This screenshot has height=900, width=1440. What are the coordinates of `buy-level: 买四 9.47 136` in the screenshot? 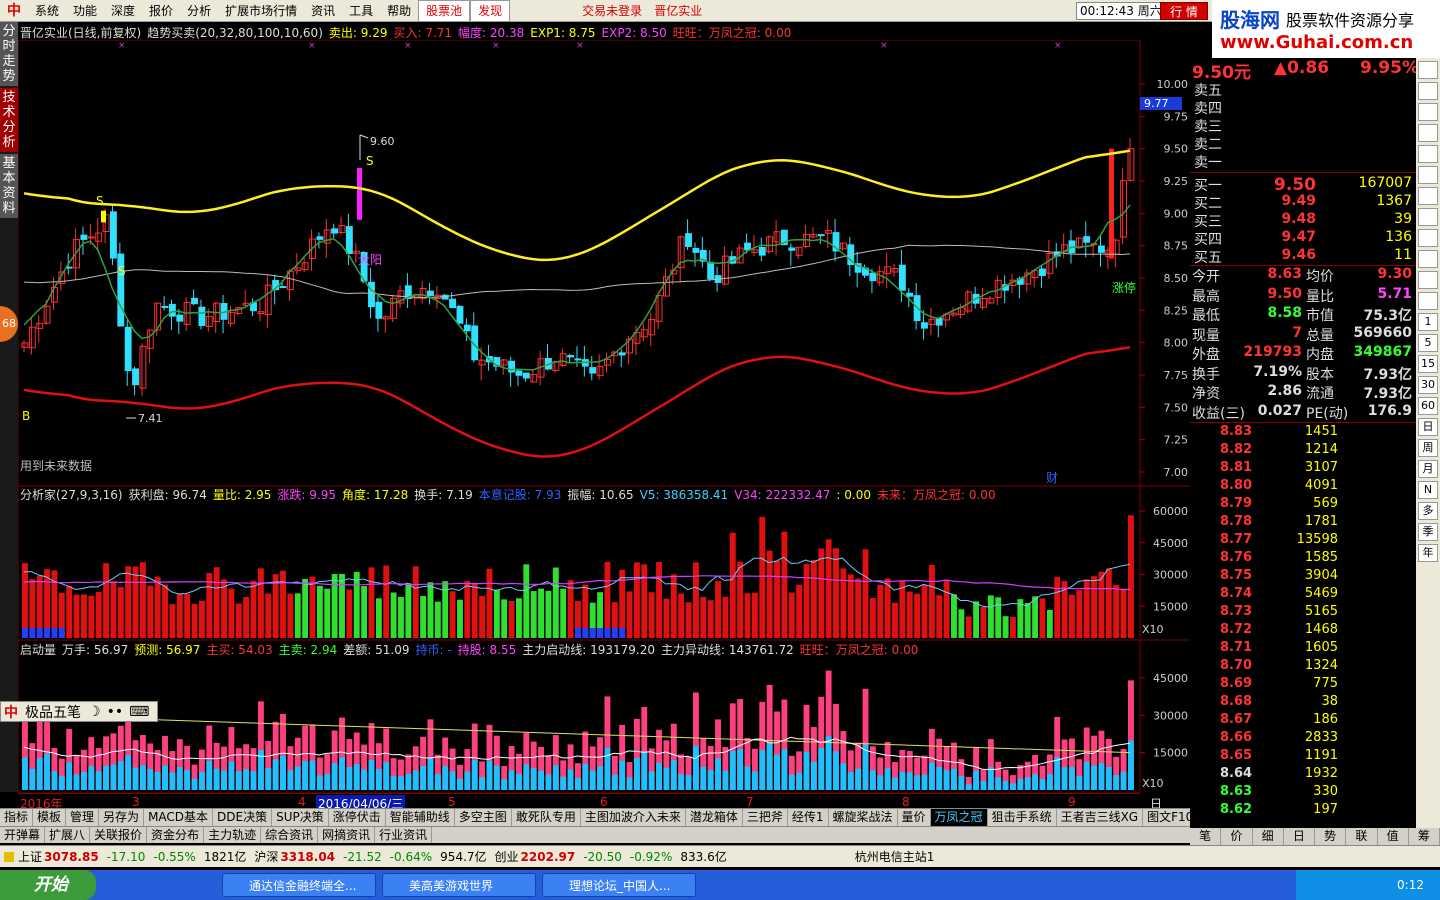 It's located at (1303, 238).